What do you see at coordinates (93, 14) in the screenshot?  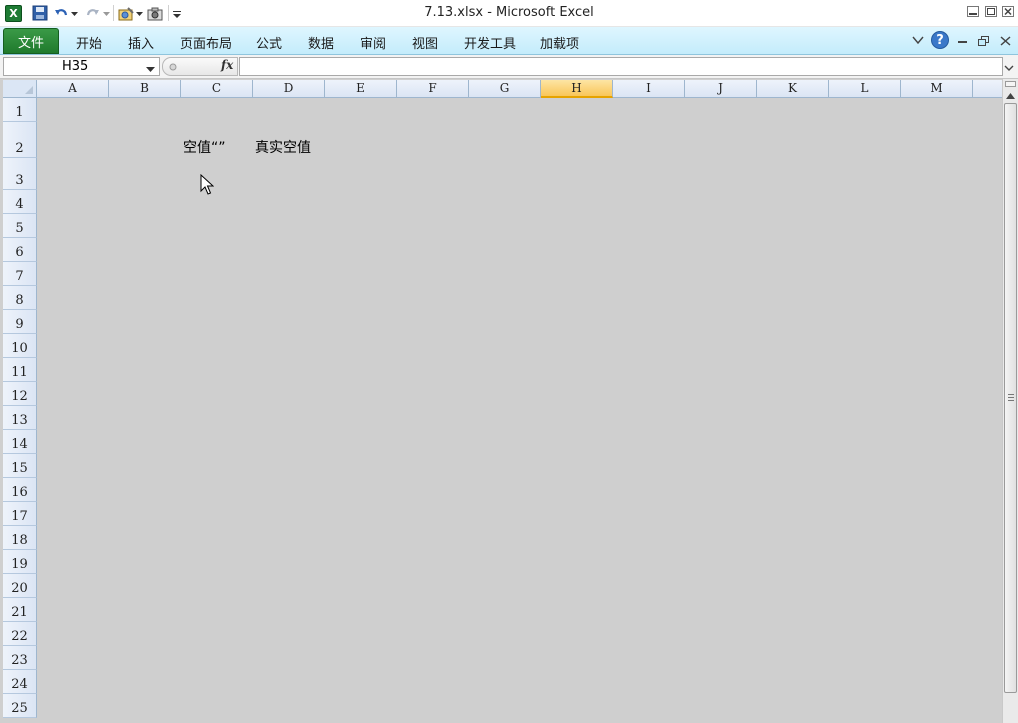 I see `redo-icon` at bounding box center [93, 14].